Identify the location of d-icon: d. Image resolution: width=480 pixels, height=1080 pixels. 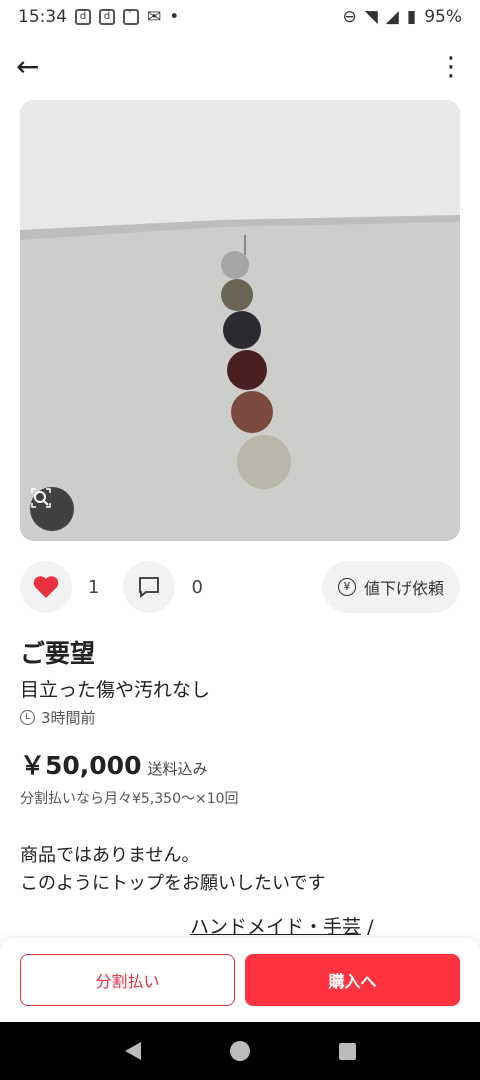
(83, 17).